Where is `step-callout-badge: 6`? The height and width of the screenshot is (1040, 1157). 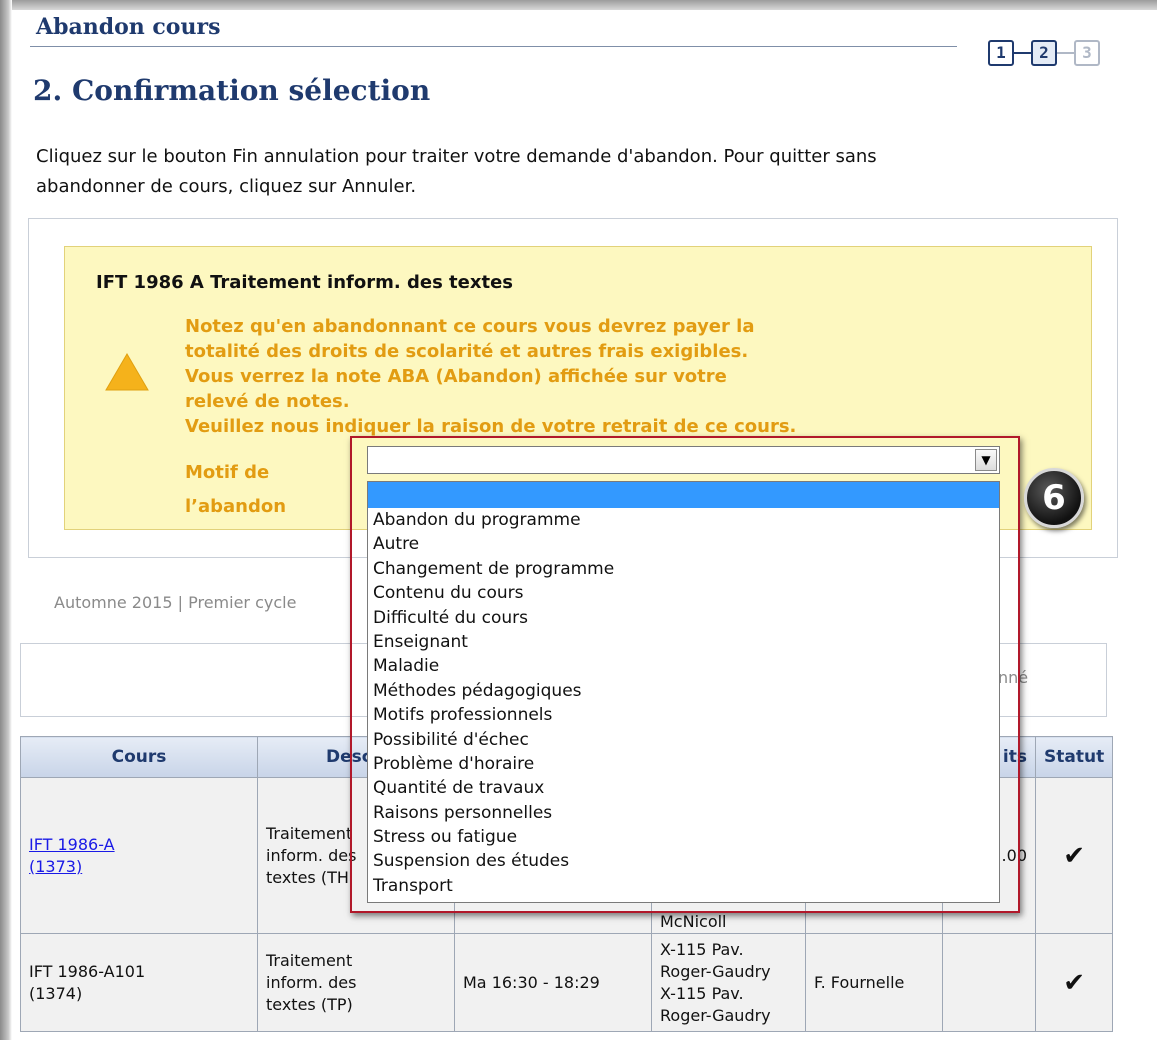
step-callout-badge: 6 is located at coordinates (1054, 498).